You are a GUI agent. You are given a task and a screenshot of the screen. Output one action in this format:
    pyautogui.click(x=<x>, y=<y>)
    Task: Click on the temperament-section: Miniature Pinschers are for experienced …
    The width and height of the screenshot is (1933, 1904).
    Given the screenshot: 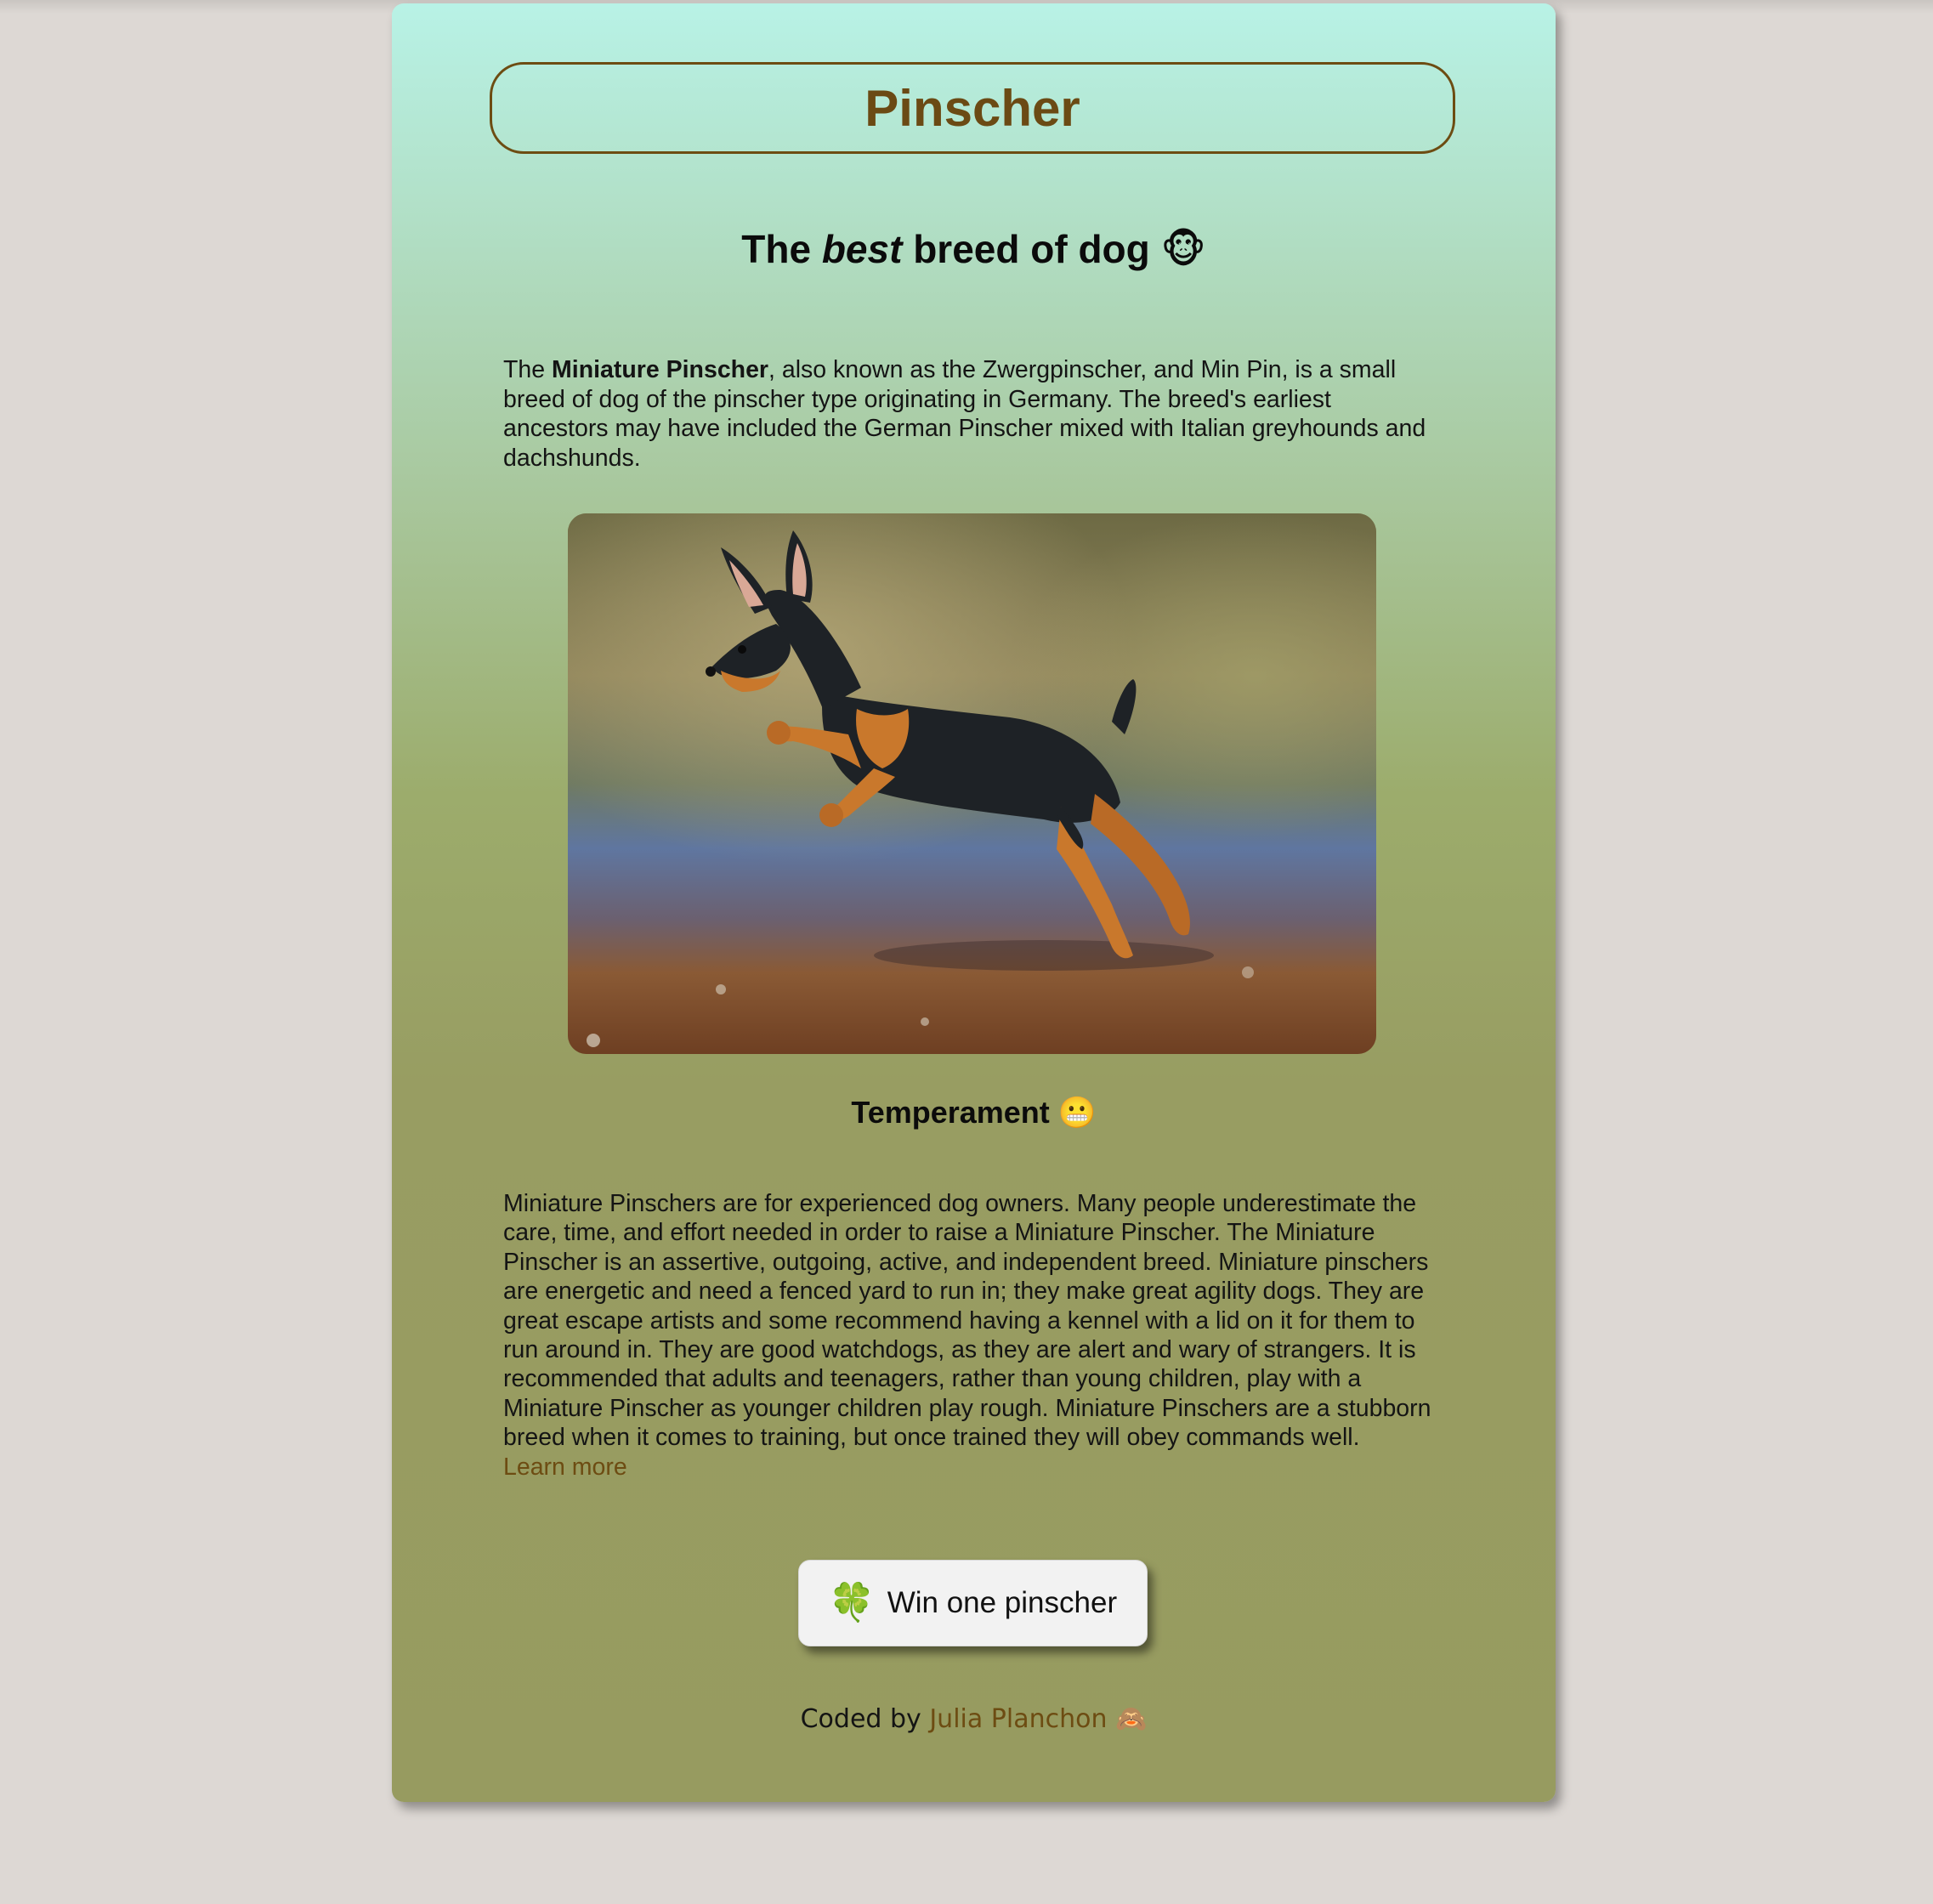 What is the action you would take?
    pyautogui.click(x=975, y=1335)
    